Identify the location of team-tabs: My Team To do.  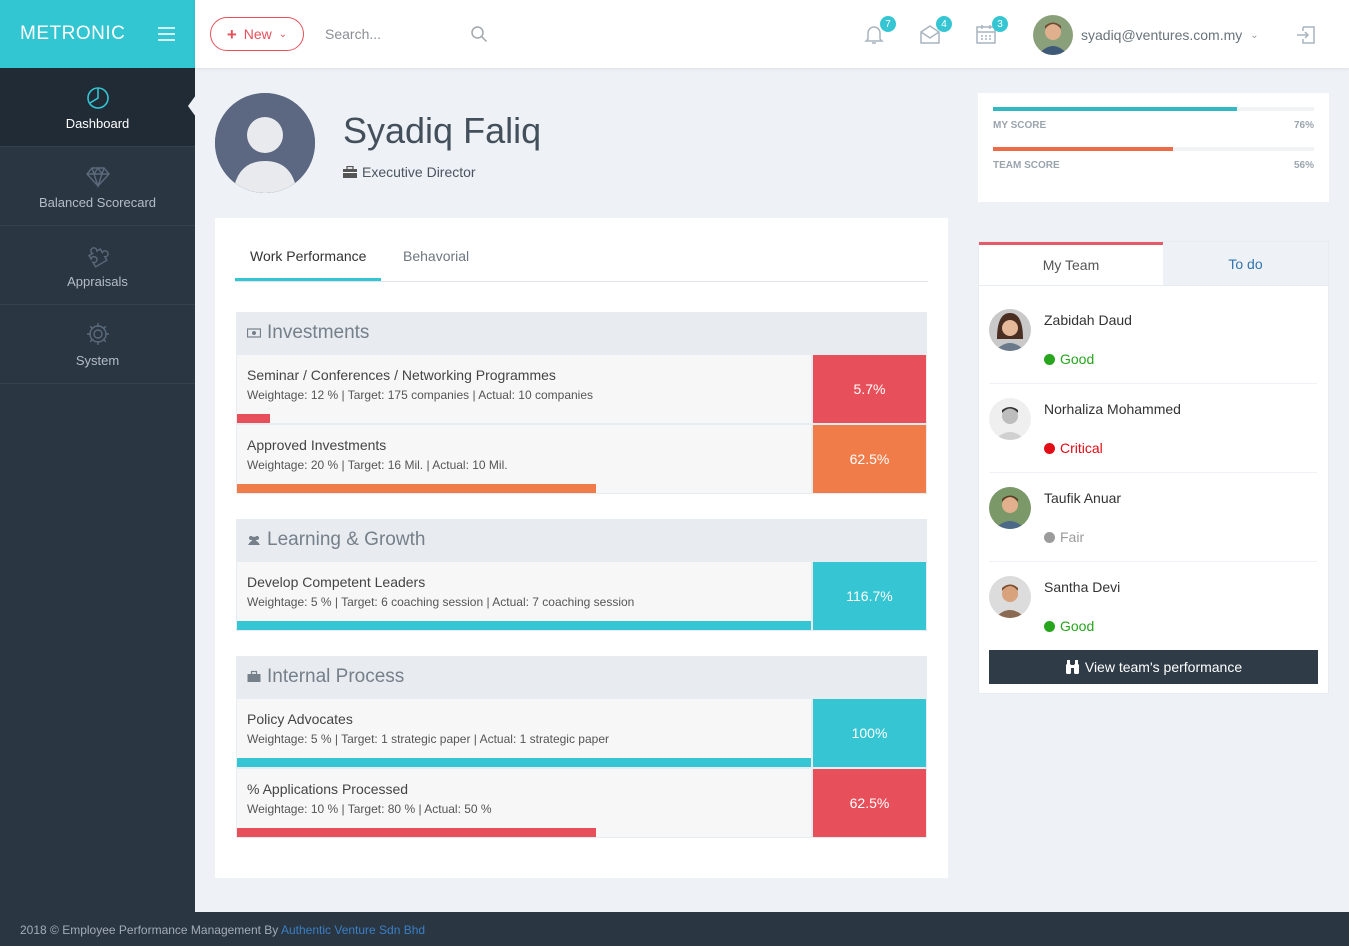
(1153, 264).